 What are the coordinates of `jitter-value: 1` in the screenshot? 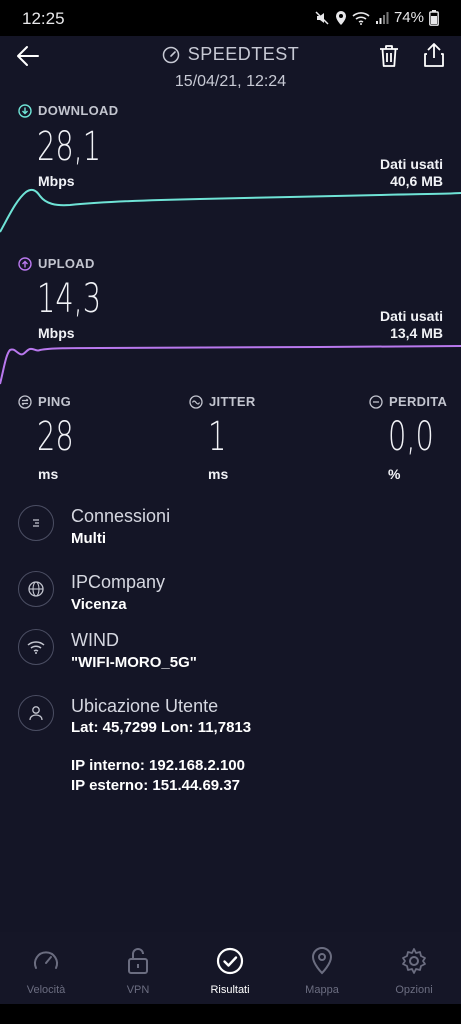 It's located at (217, 437).